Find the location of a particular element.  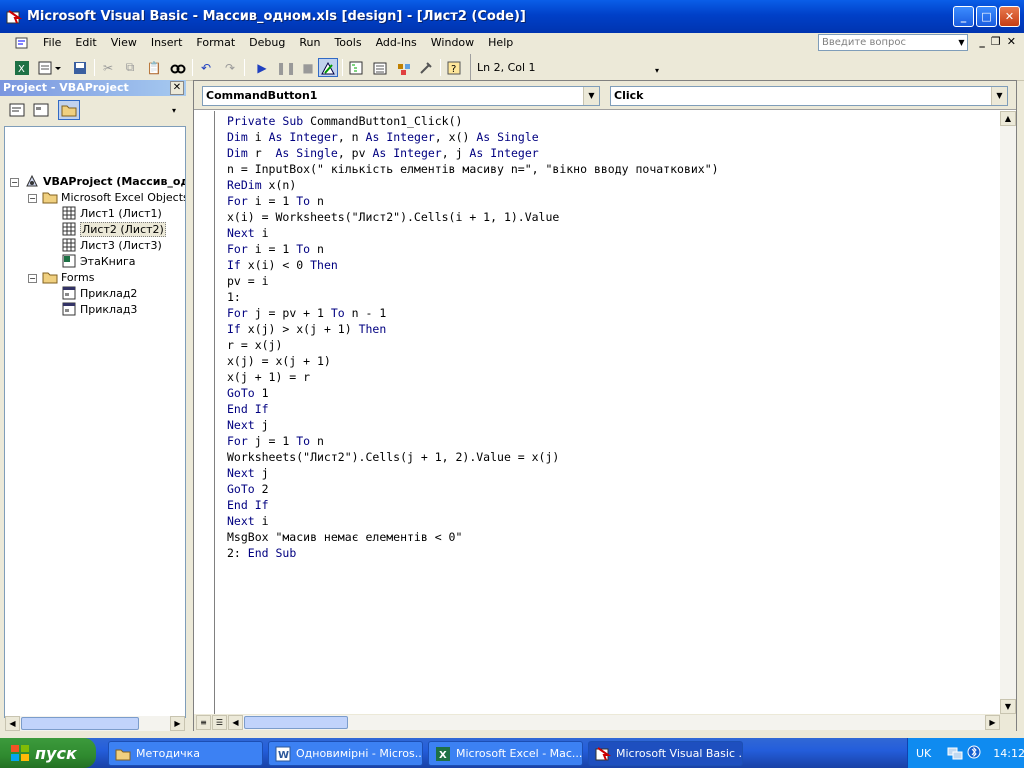

break-icon: ❚❚ is located at coordinates (286, 67).